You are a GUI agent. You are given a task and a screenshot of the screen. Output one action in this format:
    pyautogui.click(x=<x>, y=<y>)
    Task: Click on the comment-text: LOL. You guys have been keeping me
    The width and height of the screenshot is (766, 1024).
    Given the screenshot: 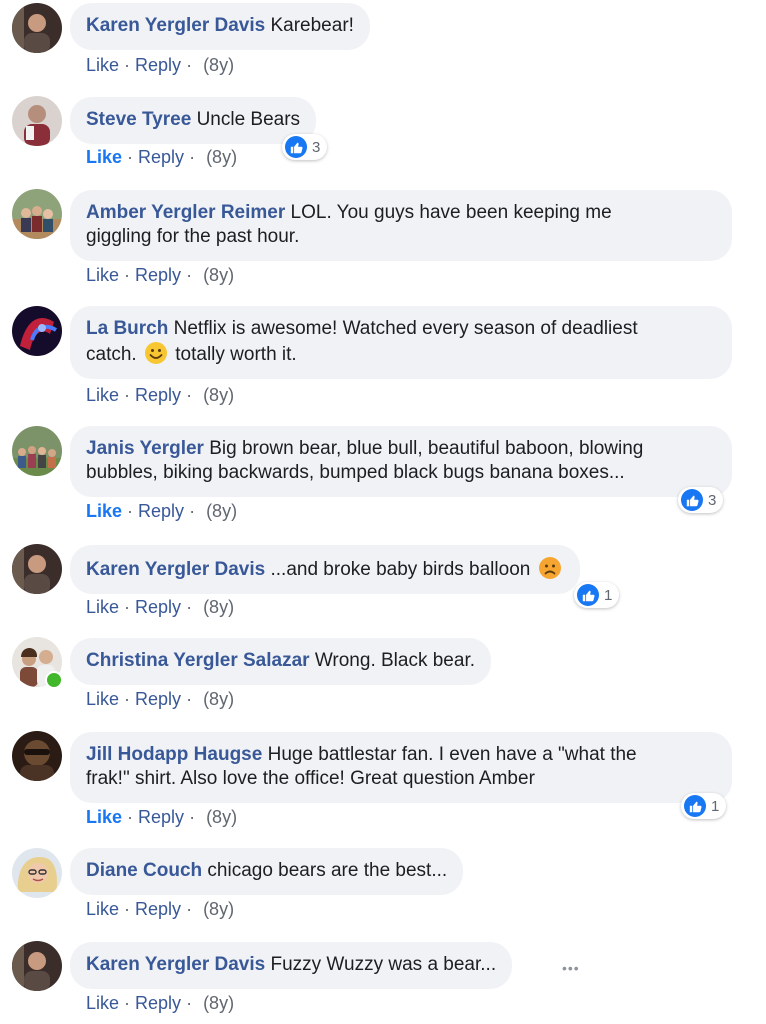 What is the action you would take?
    pyautogui.click(x=451, y=212)
    